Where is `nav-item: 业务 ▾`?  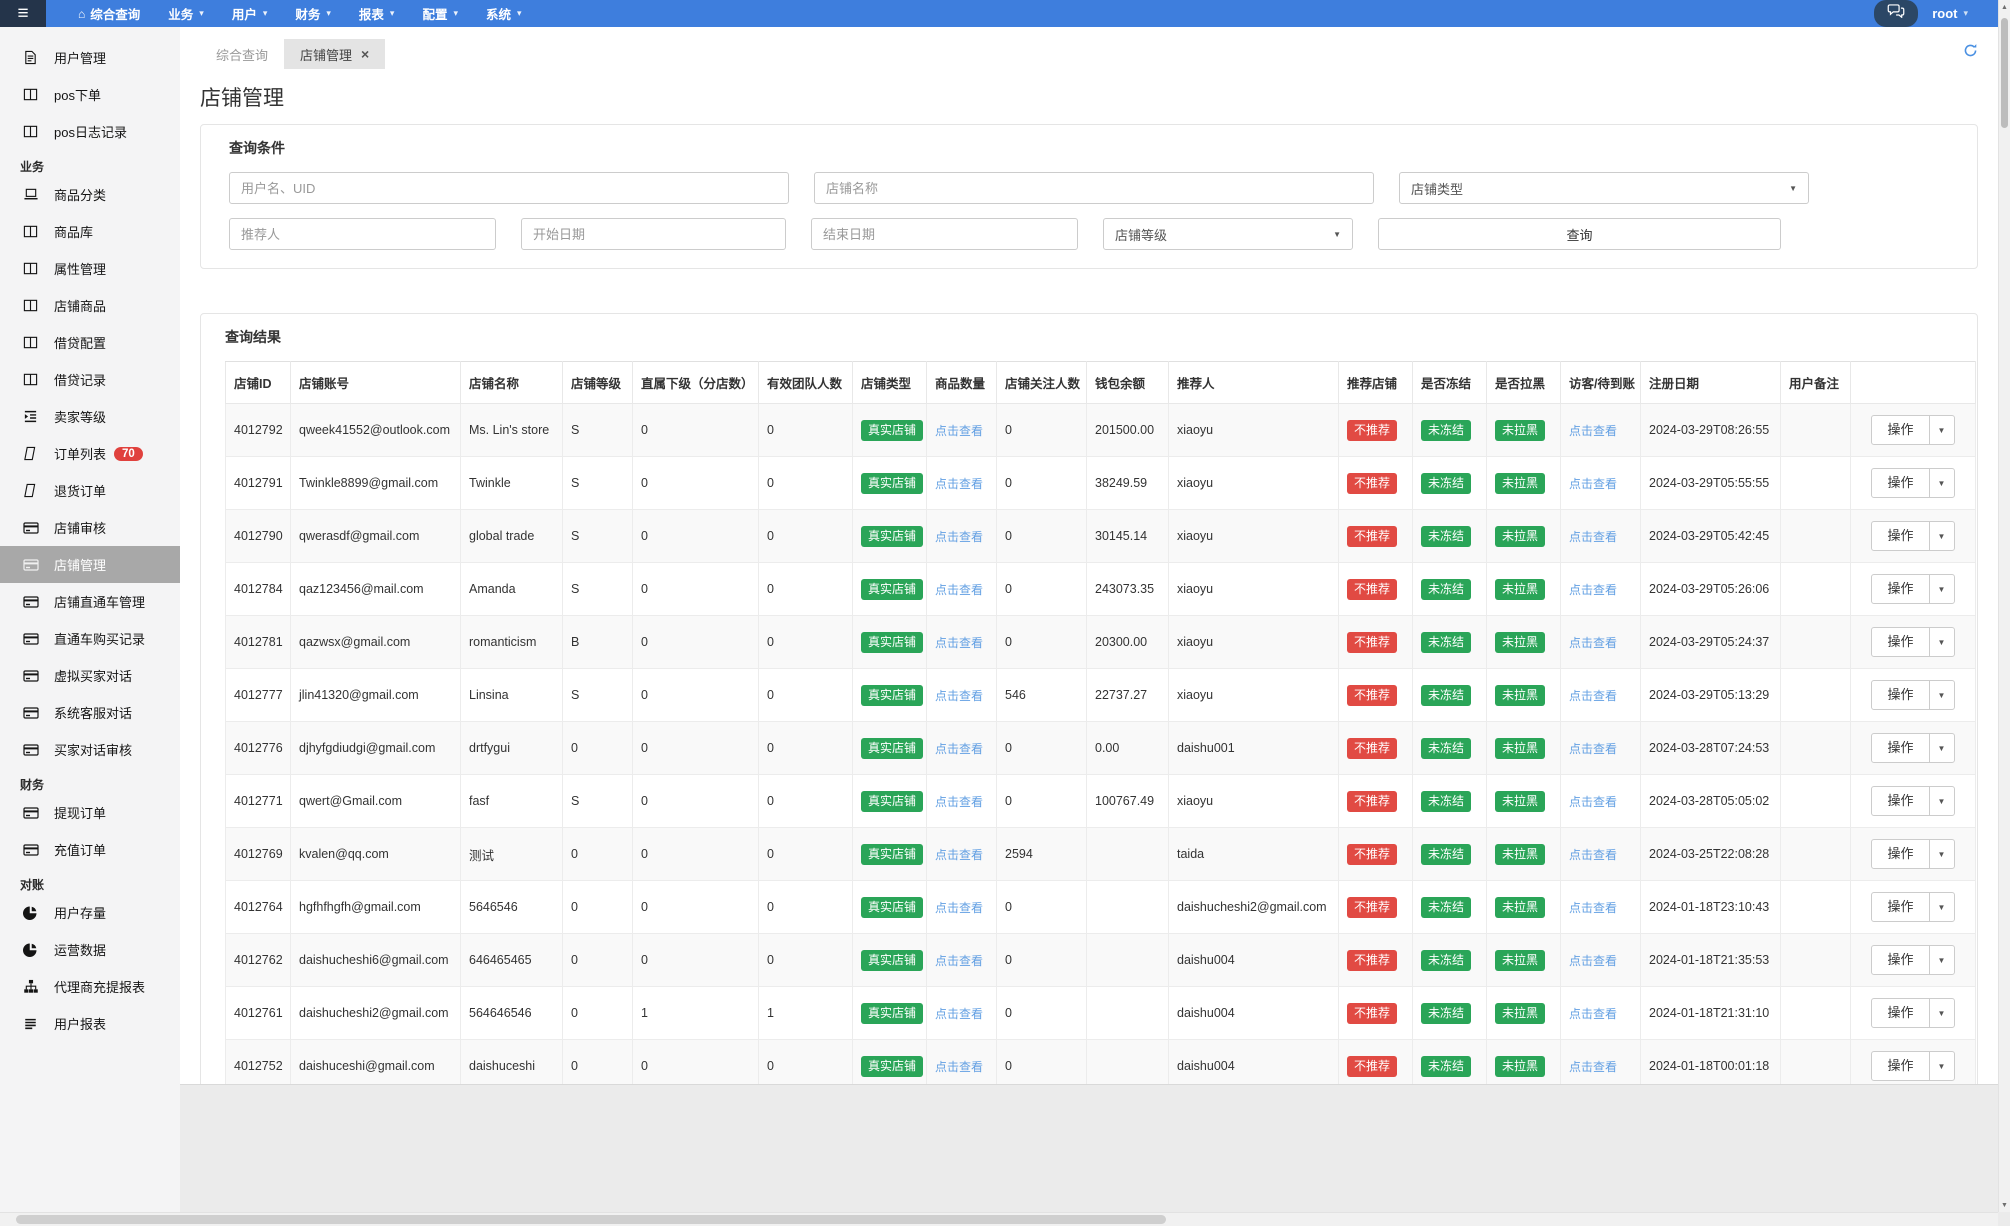 nav-item: 业务 ▾ is located at coordinates (186, 13).